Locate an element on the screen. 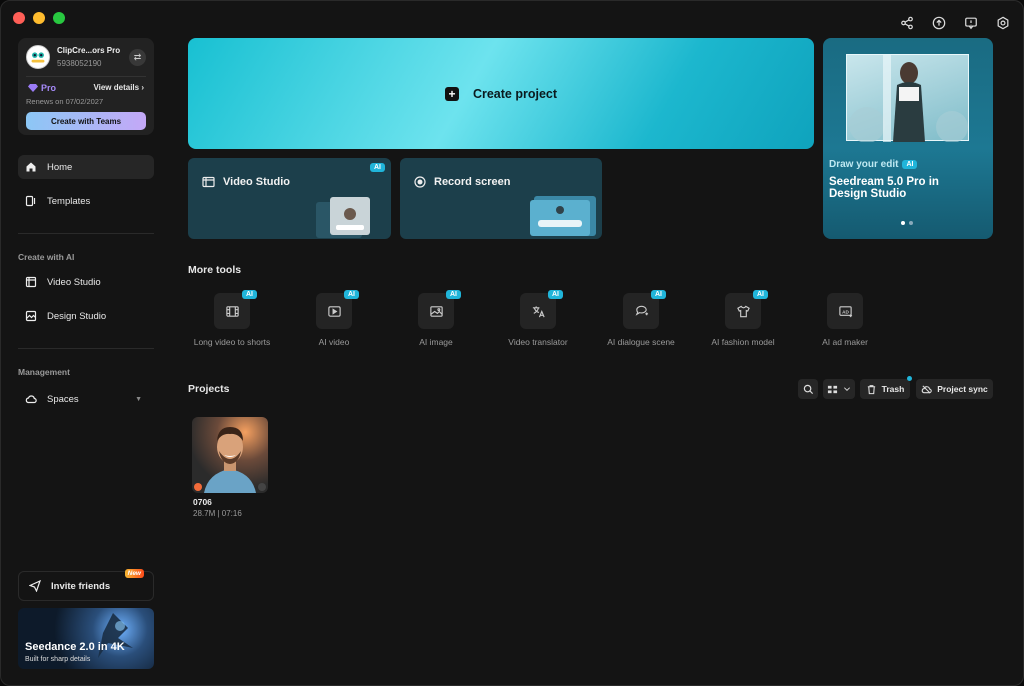 This screenshot has height=686, width=1024. plus-icon: + is located at coordinates (451, 93).